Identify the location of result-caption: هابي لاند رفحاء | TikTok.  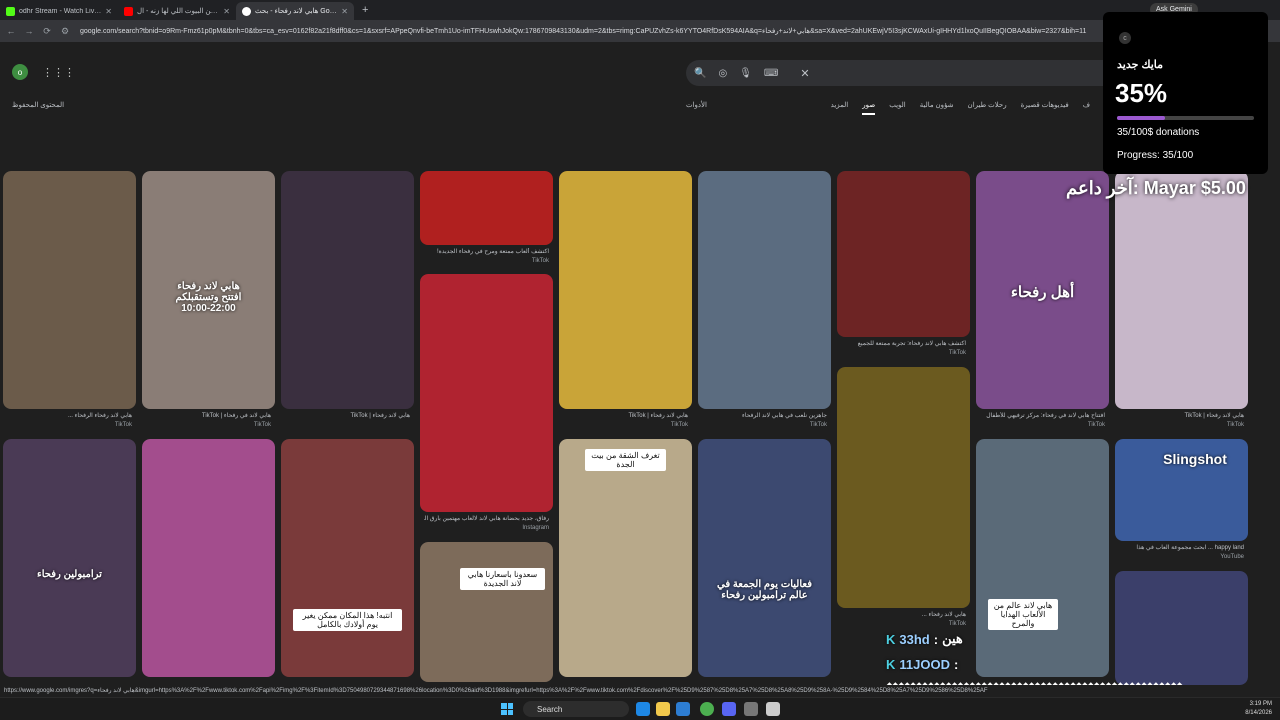
(658, 416).